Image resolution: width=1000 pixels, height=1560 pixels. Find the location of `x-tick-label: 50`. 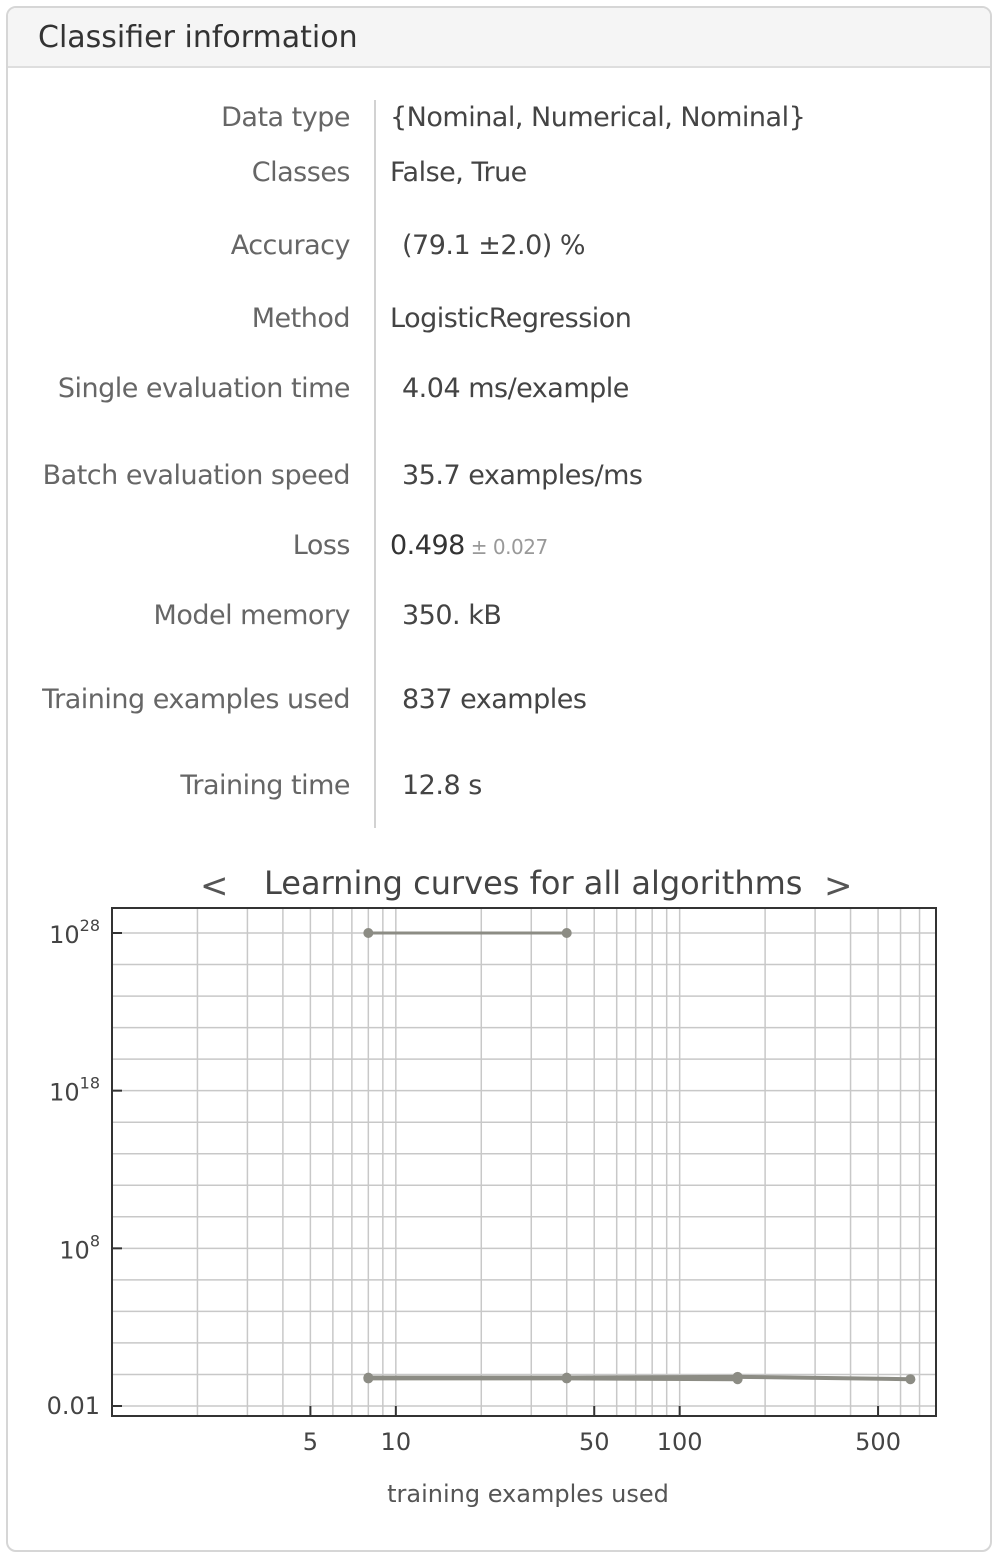

x-tick-label: 50 is located at coordinates (594, 1442).